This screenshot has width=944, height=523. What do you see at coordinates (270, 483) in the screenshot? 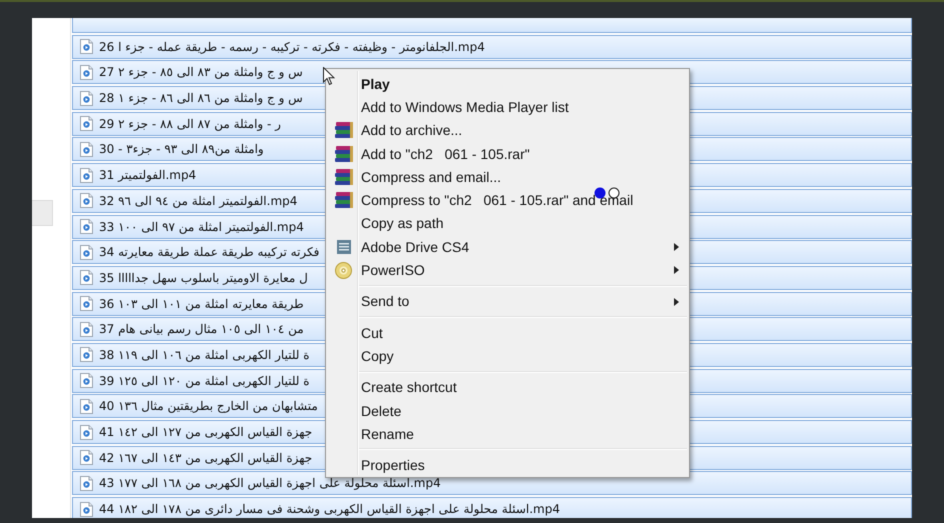
I see `file-name: 43 اسئلة محلولة على اجهزة القياس الكهربى من ١٦٨ الى ١٧٧.mp4` at bounding box center [270, 483].